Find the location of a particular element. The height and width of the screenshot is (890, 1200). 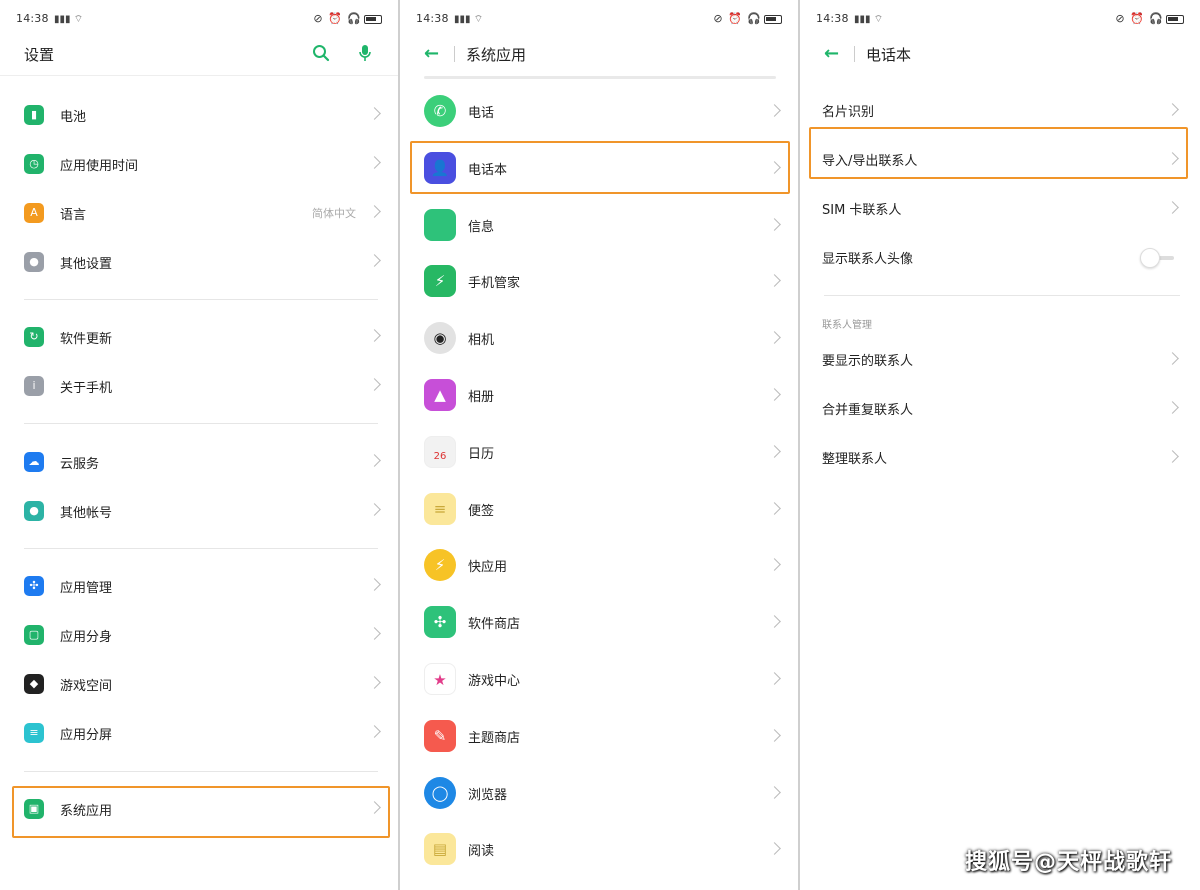

app-item: ✆ 电话 is located at coordinates (599, 112).